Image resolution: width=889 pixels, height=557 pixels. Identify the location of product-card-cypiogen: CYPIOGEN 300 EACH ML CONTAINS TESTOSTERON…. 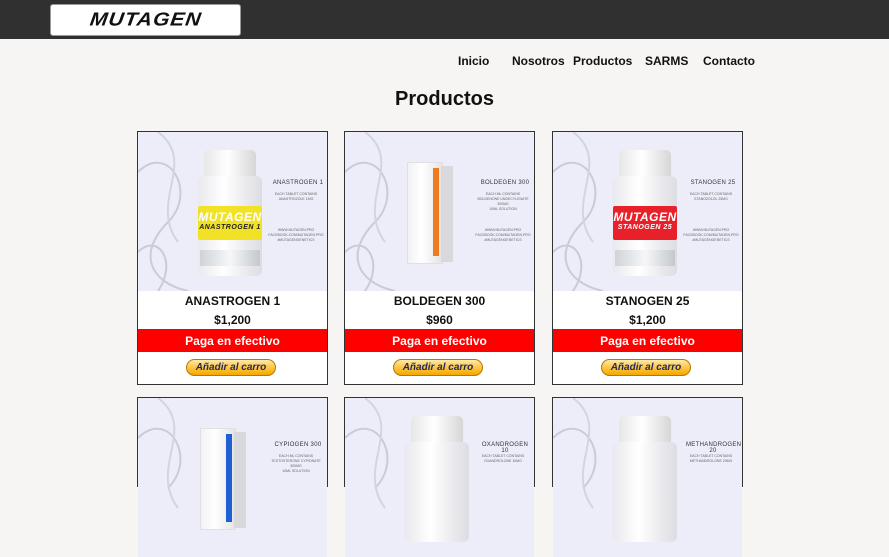
(232, 477).